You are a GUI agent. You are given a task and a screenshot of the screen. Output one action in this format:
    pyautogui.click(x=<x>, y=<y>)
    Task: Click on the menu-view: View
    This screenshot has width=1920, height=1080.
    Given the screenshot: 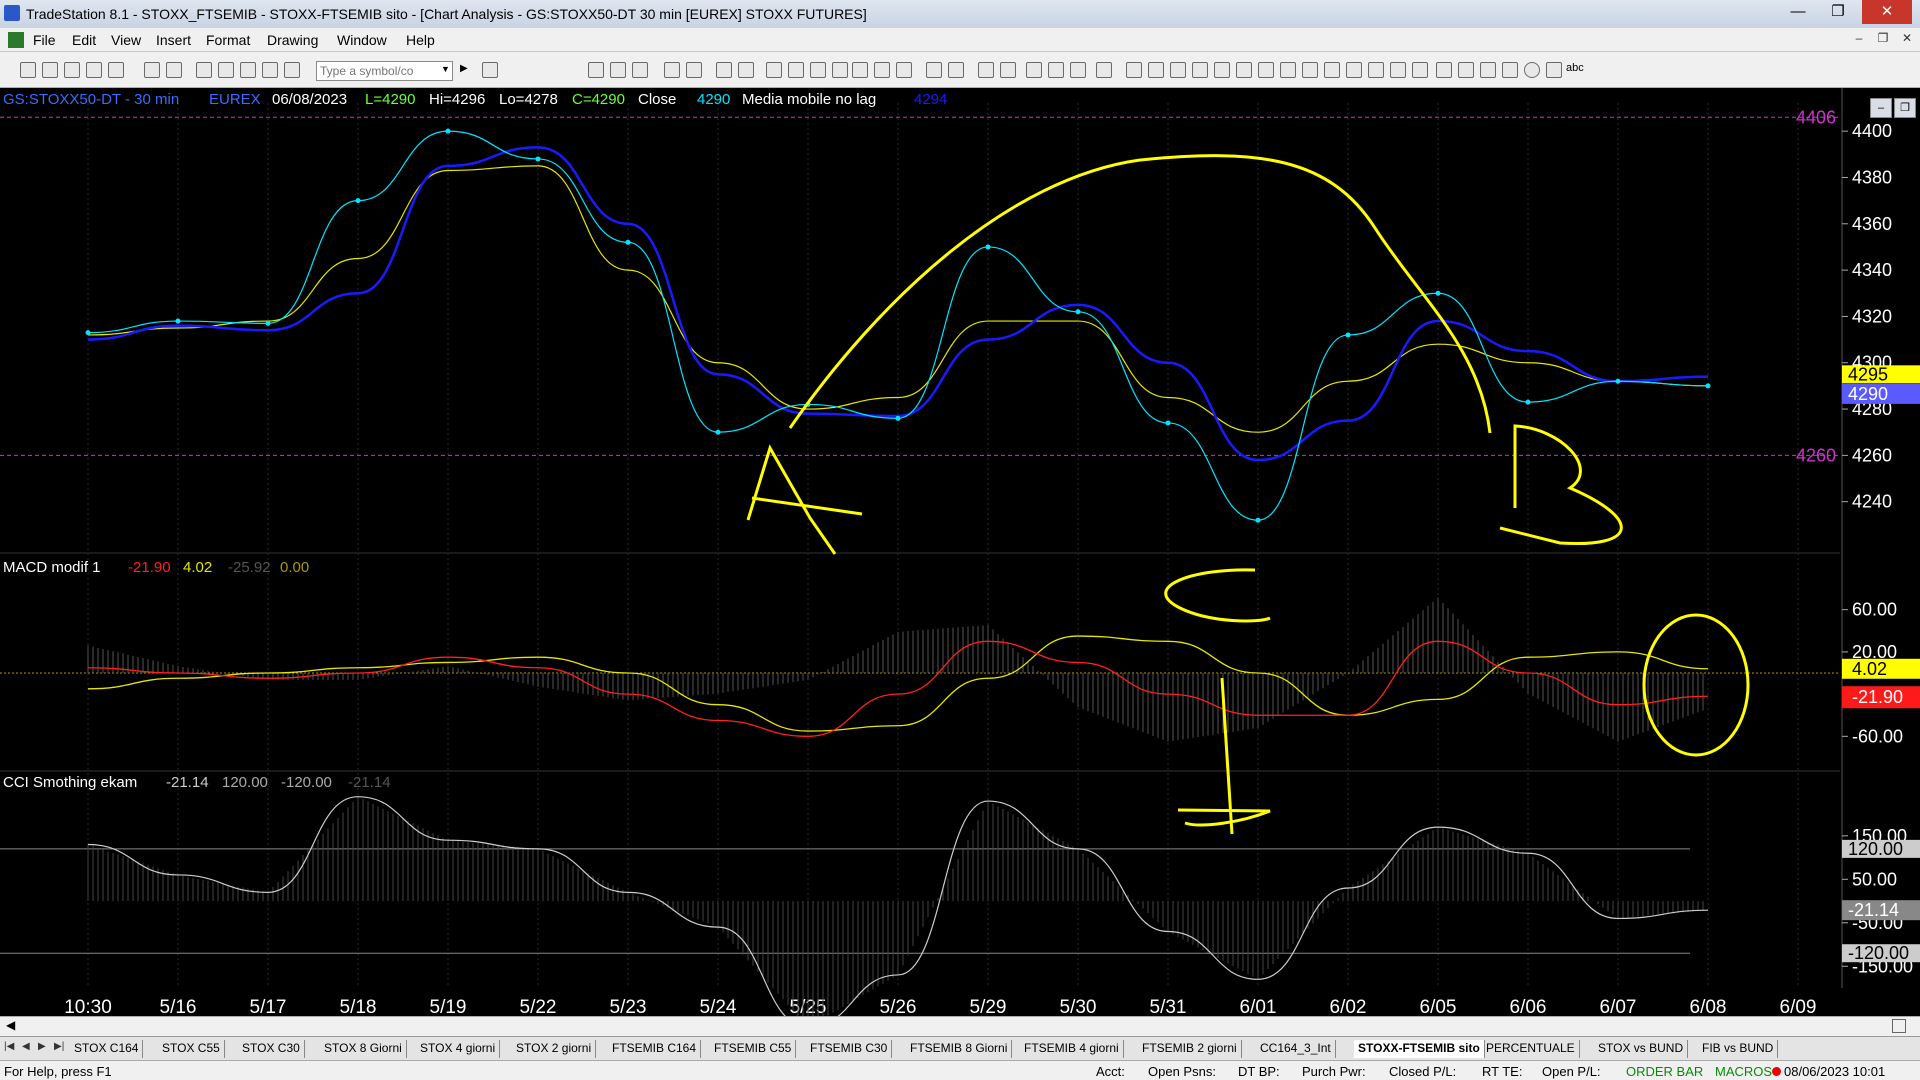 What is the action you would take?
    pyautogui.click(x=126, y=40)
    